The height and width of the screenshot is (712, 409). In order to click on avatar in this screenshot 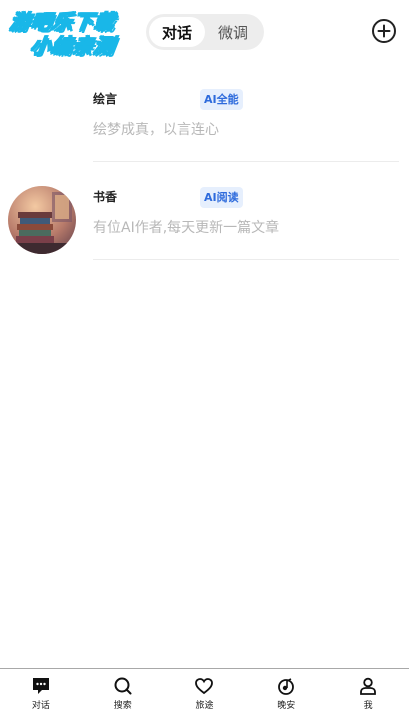, I will do `click(42, 220)`.